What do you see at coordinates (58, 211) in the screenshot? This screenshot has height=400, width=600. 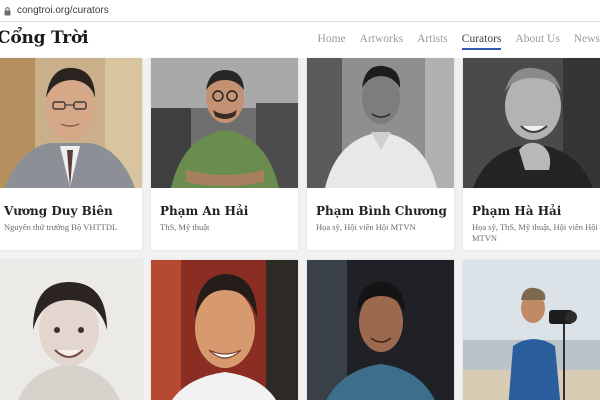 I see `curator-name: Vương Duy Biên` at bounding box center [58, 211].